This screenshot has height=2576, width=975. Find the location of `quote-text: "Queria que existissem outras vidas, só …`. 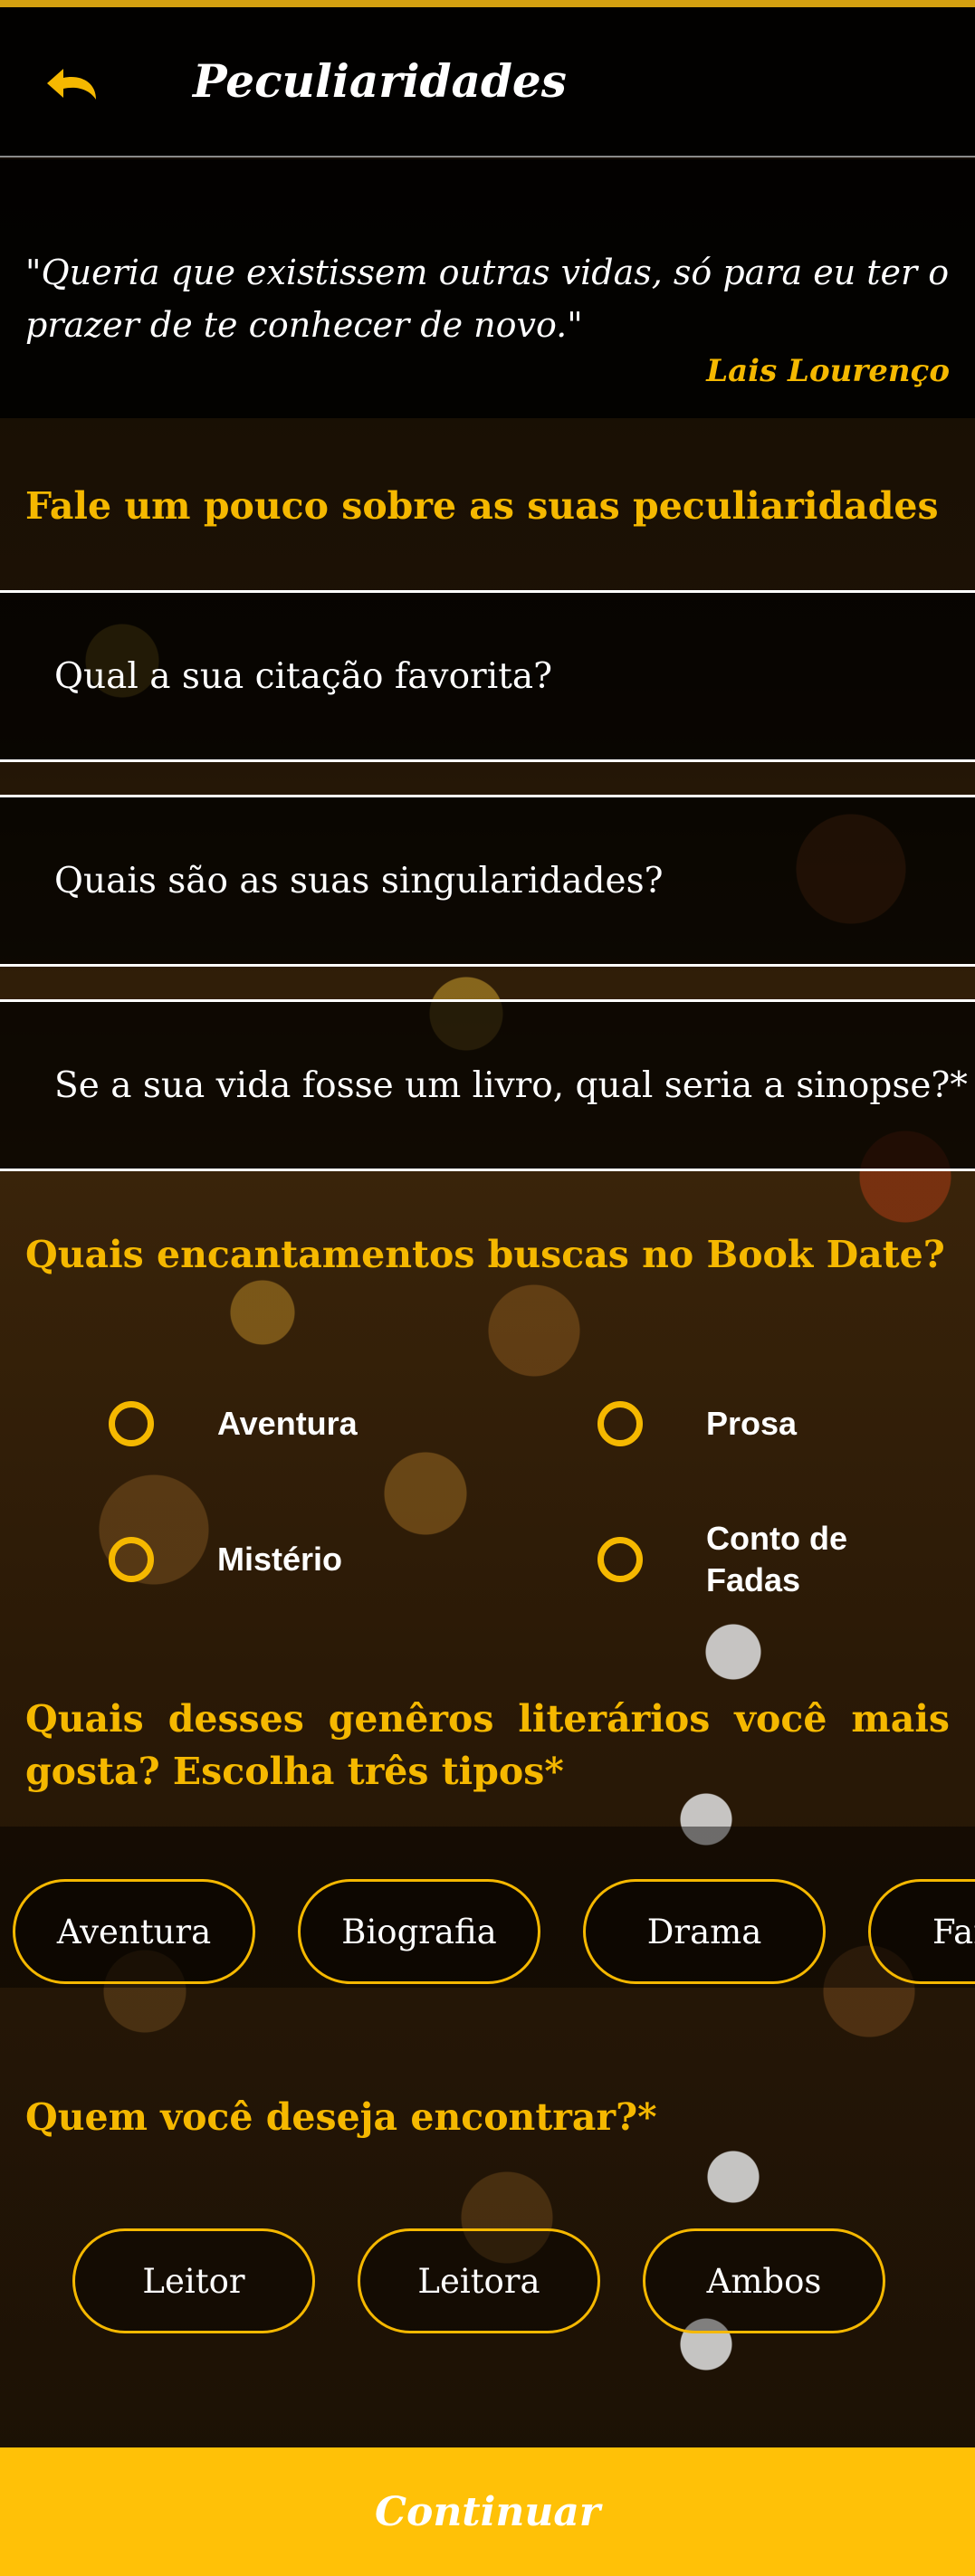

quote-text: "Queria que existissem outras vidas, só … is located at coordinates (487, 299).